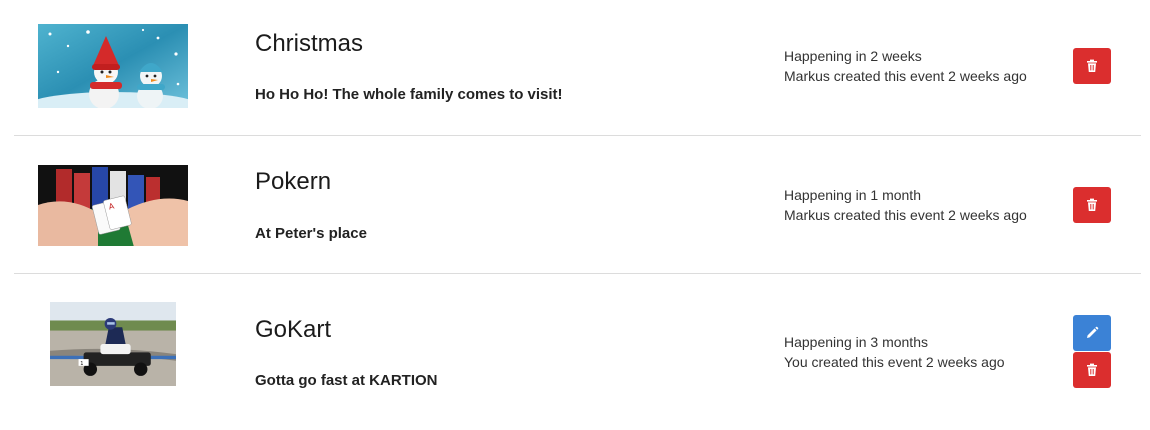 This screenshot has height=430, width=1150. What do you see at coordinates (113, 352) in the screenshot?
I see `event-image-gokart: 1` at bounding box center [113, 352].